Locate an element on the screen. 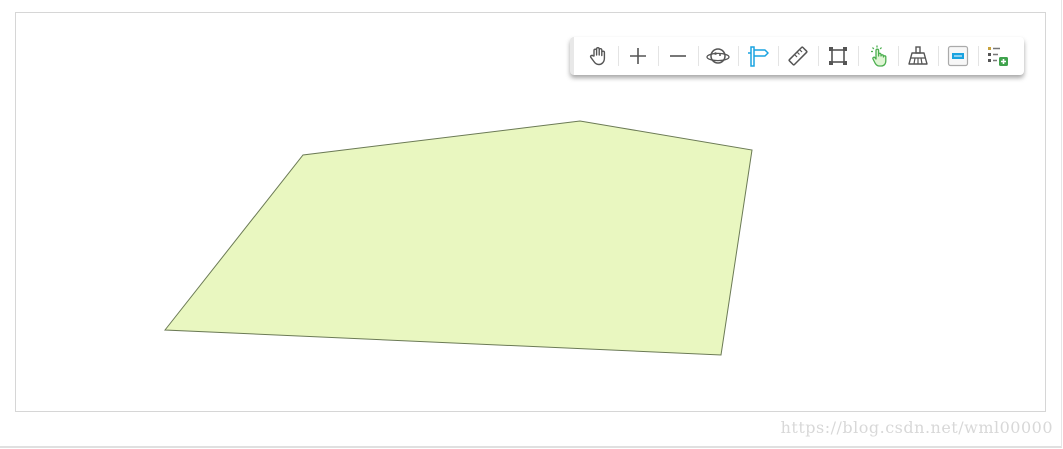 The width and height of the screenshot is (1063, 449). measure-button is located at coordinates (798, 56).